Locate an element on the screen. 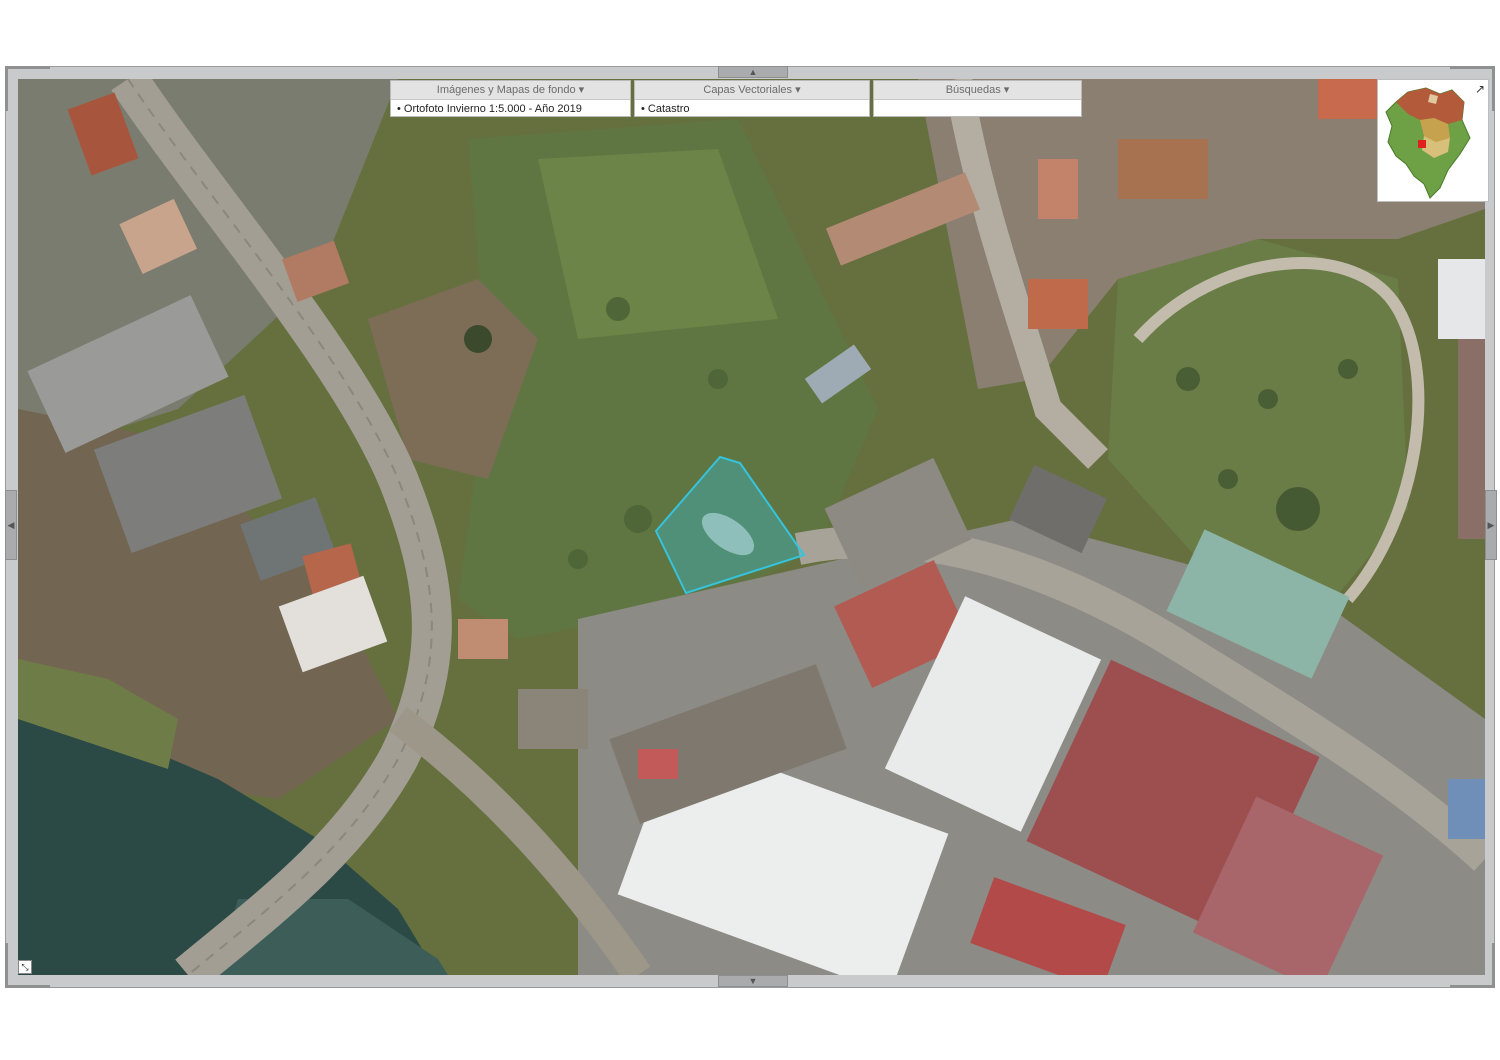  pan-right-button: ▶ is located at coordinates (1491, 525).